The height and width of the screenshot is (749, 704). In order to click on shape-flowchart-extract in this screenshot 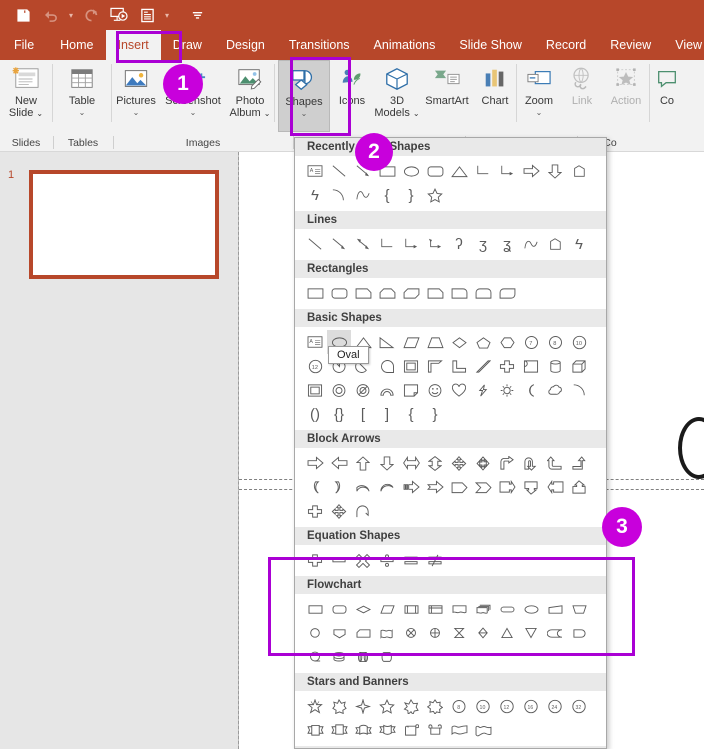, I will do `click(507, 633)`.